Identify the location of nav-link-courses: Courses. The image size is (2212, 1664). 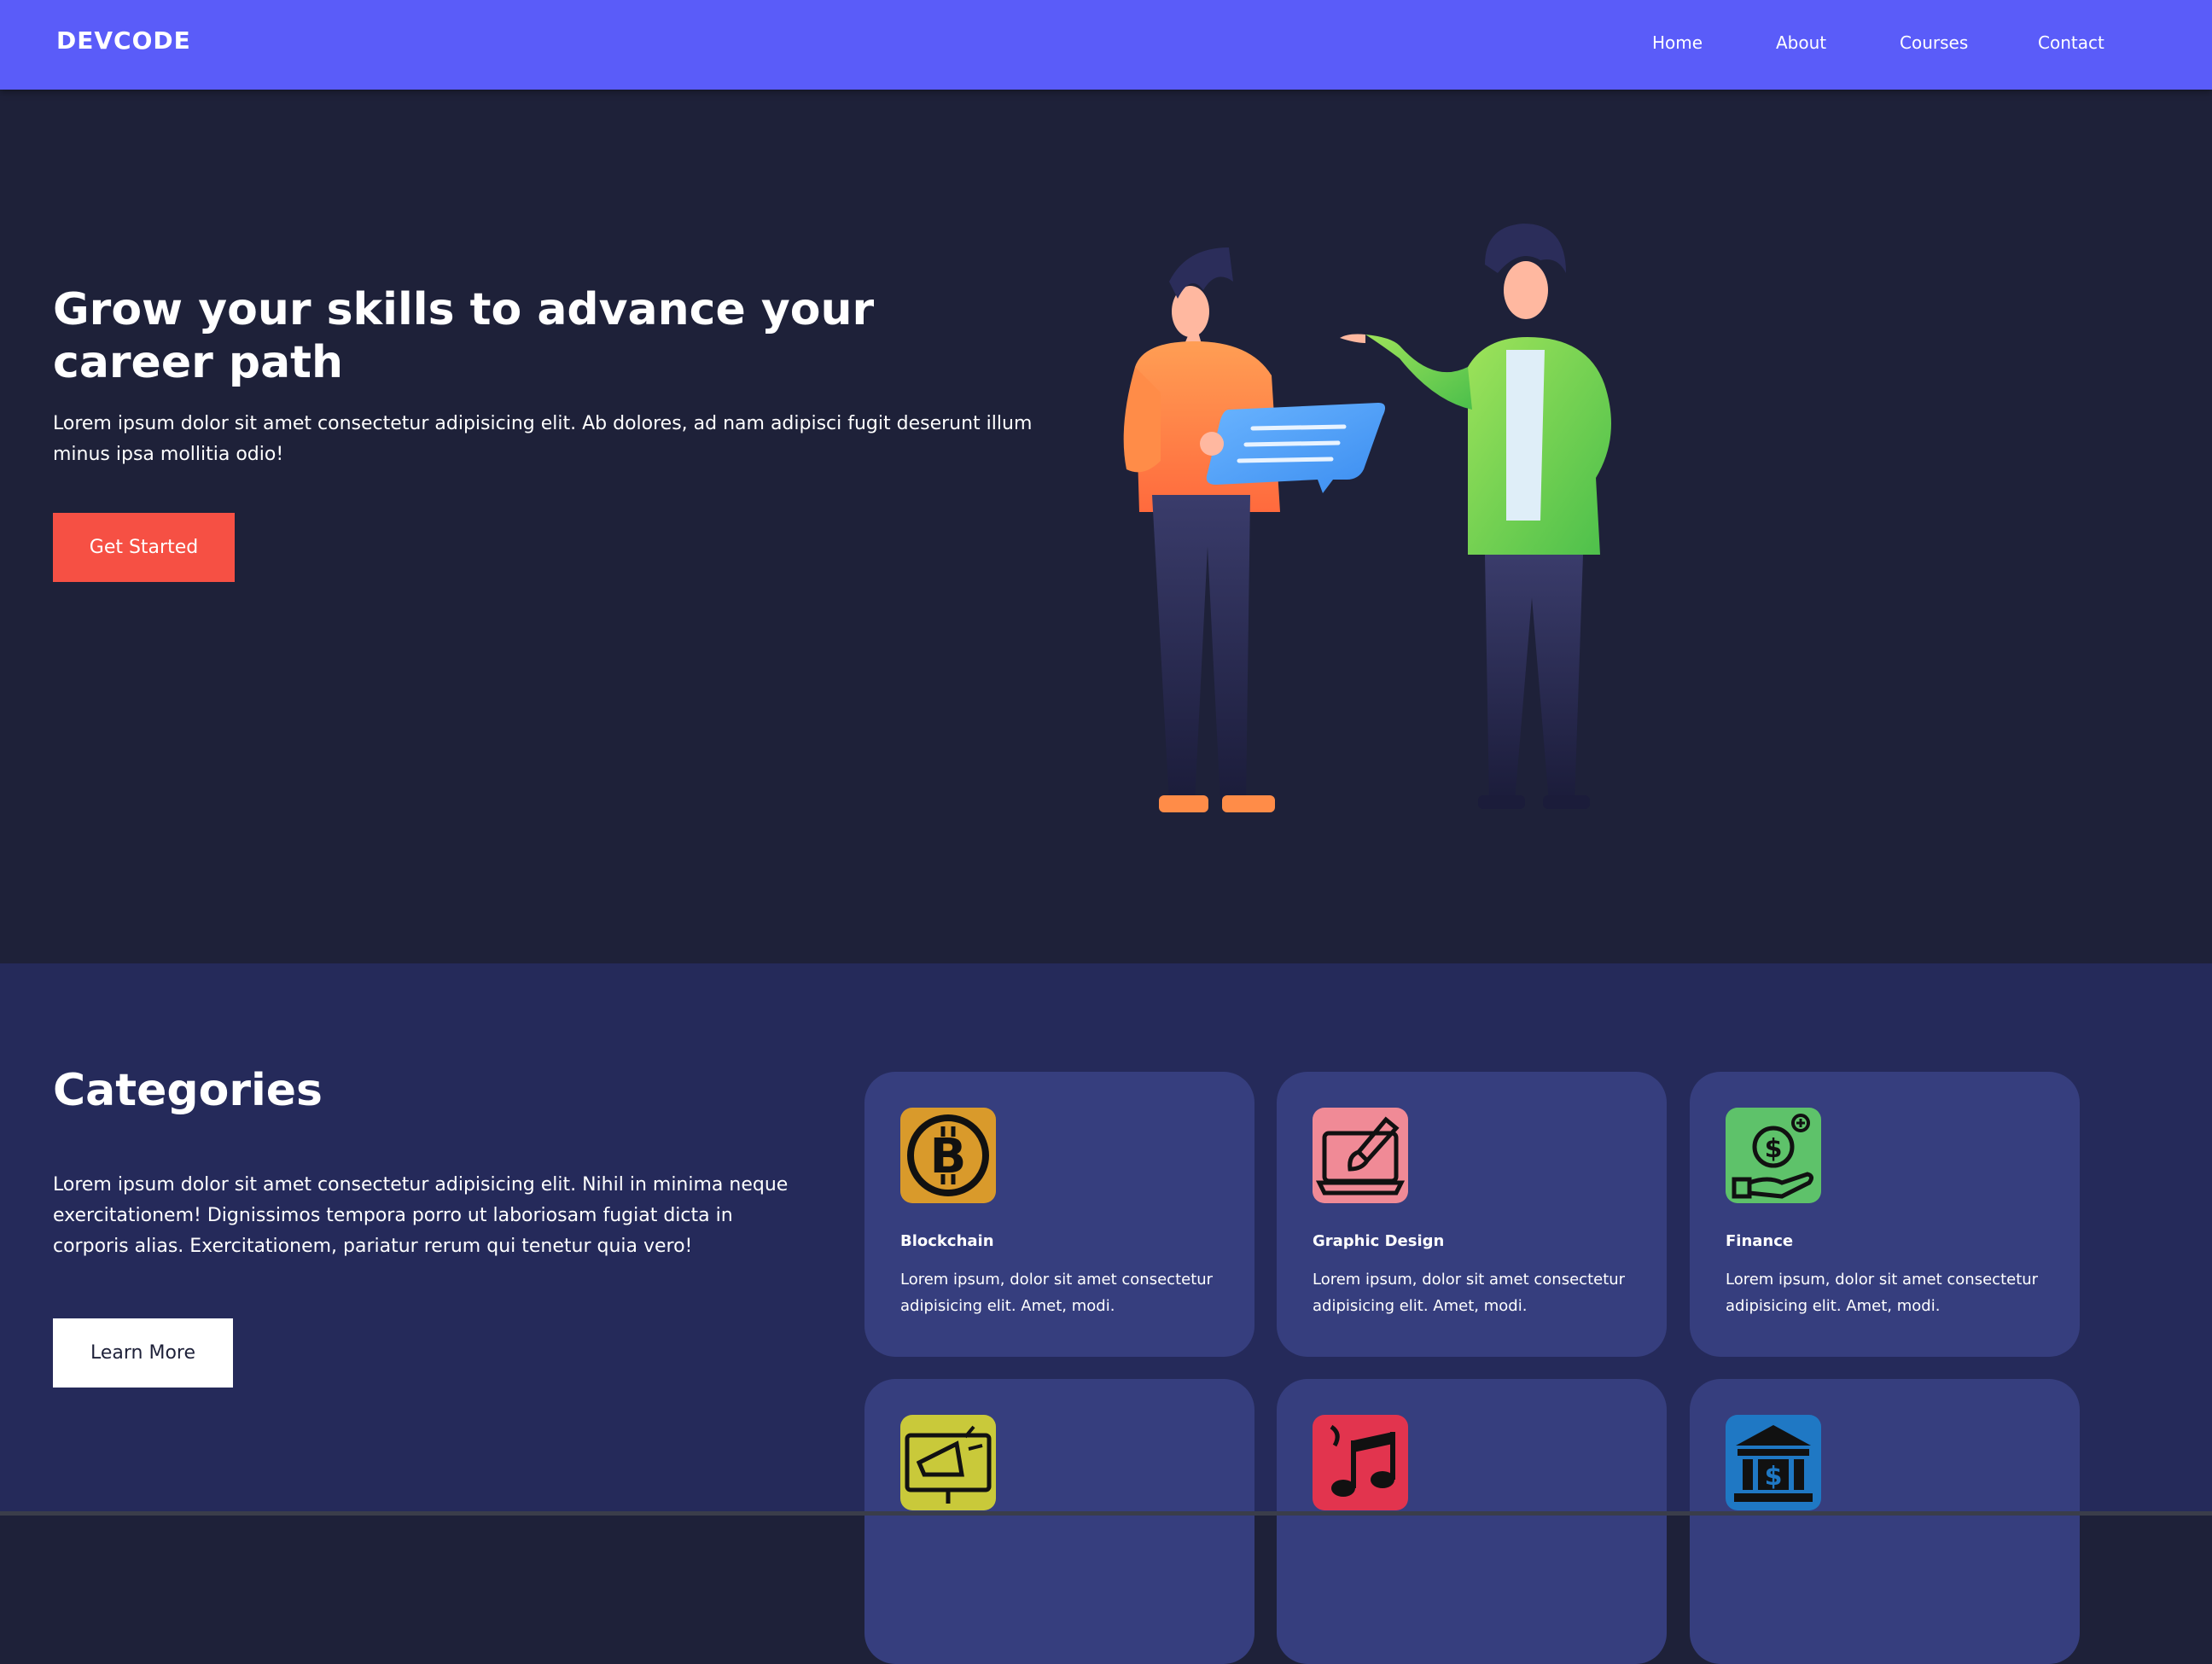
(1934, 42).